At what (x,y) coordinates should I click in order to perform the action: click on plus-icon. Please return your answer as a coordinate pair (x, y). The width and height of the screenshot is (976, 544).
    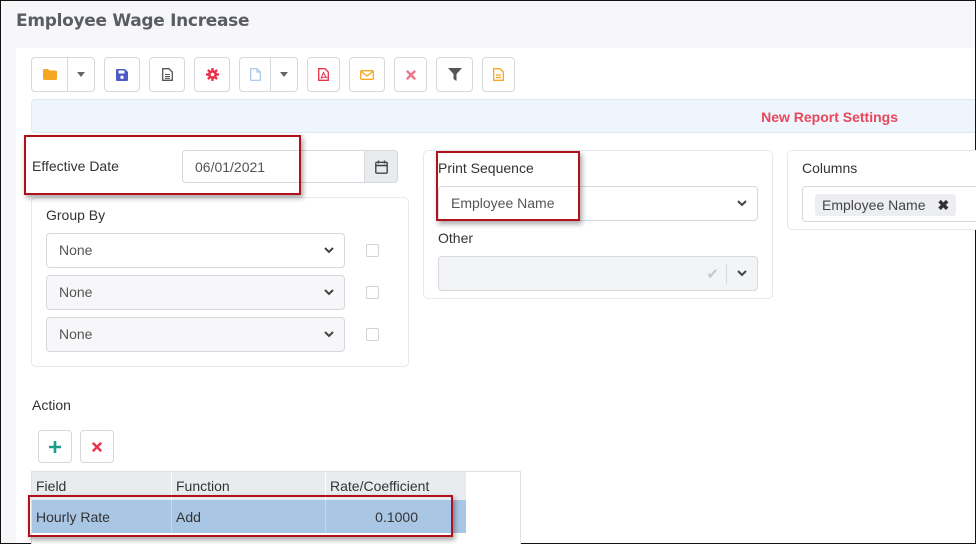
    Looking at the image, I should click on (55, 446).